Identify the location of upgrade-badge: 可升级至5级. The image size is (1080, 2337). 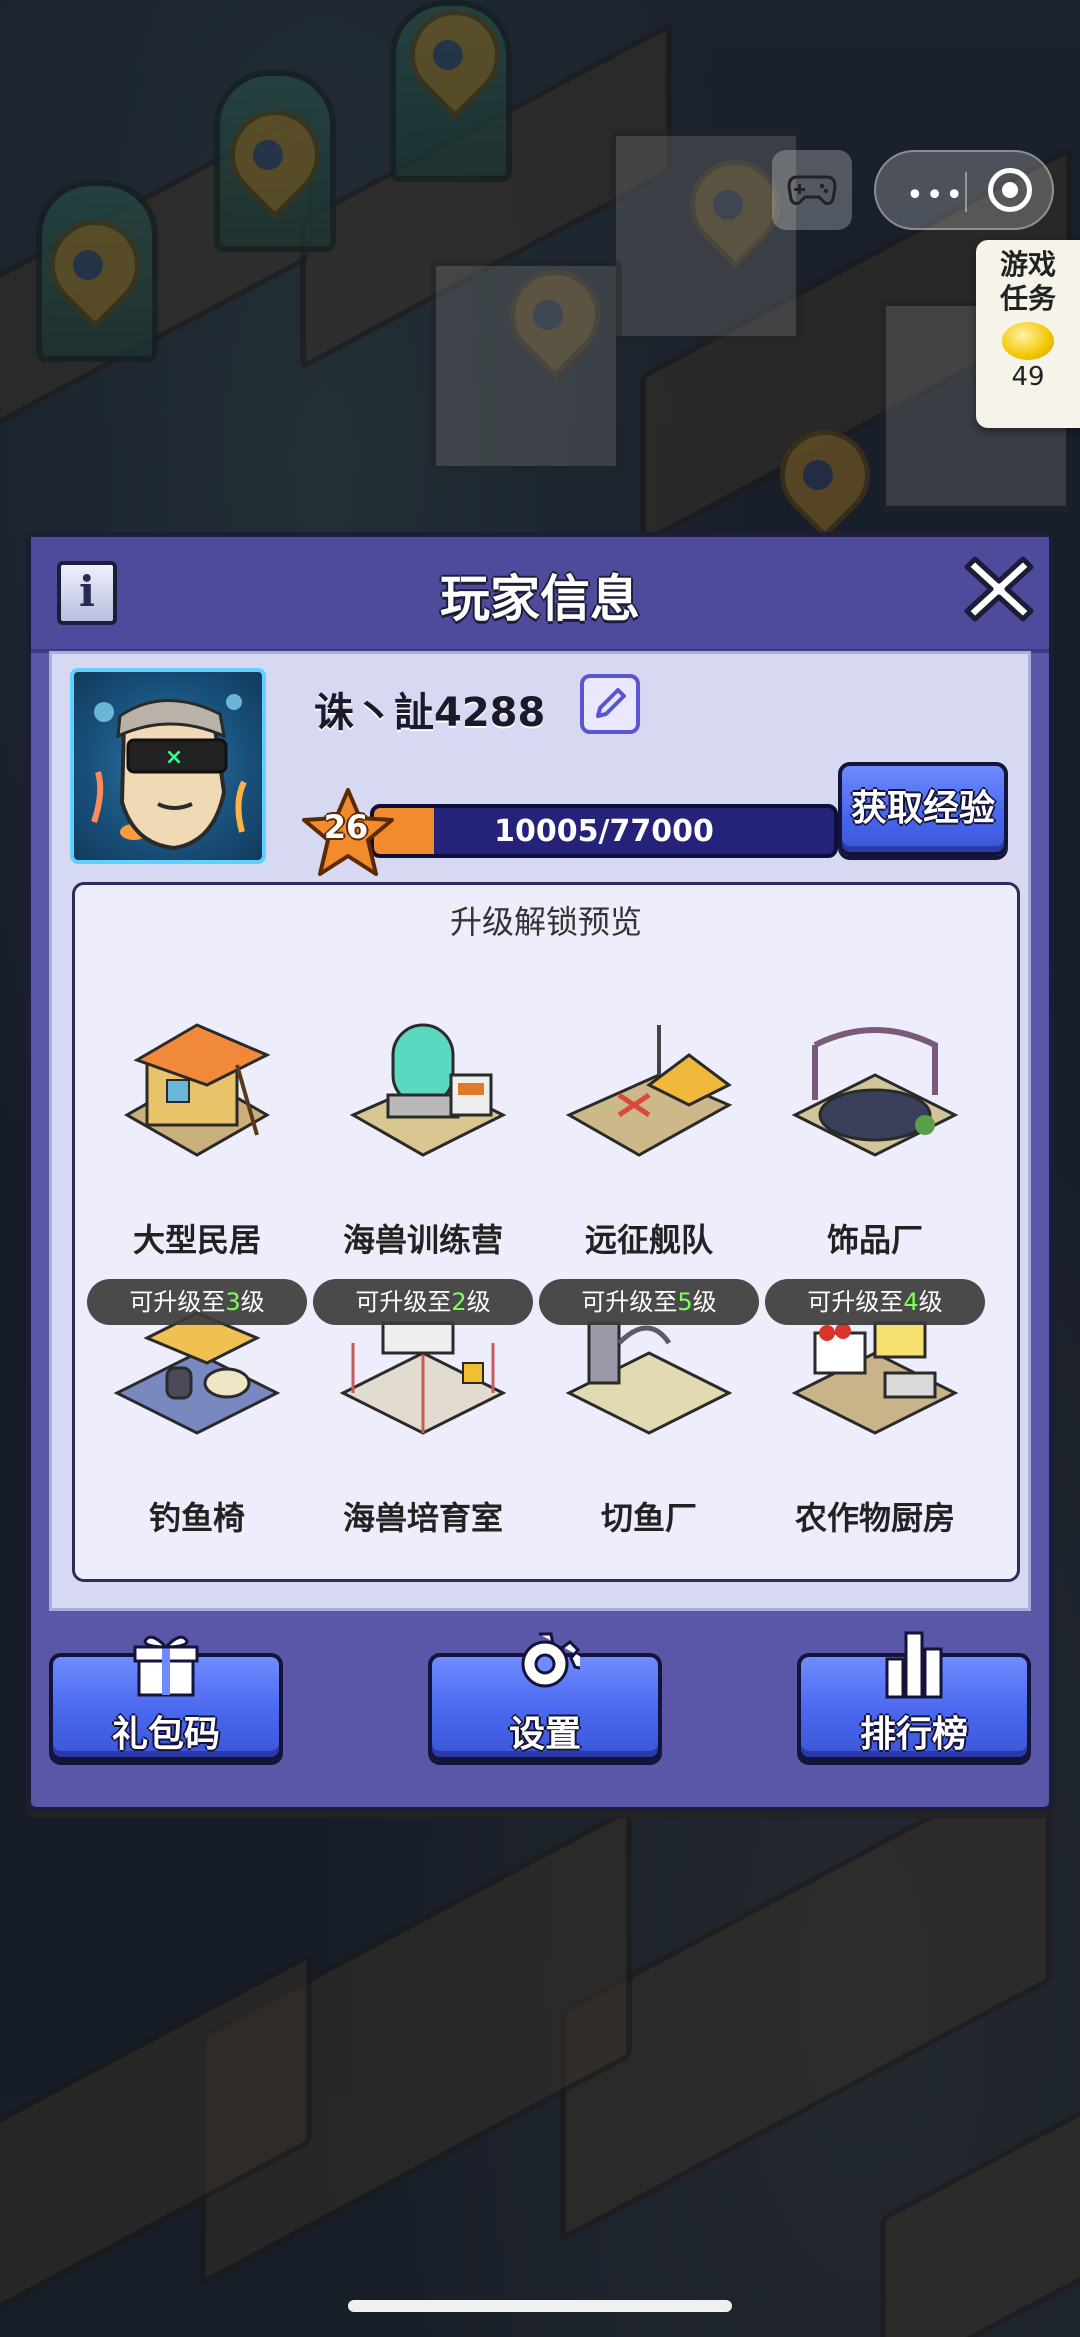
(649, 1302).